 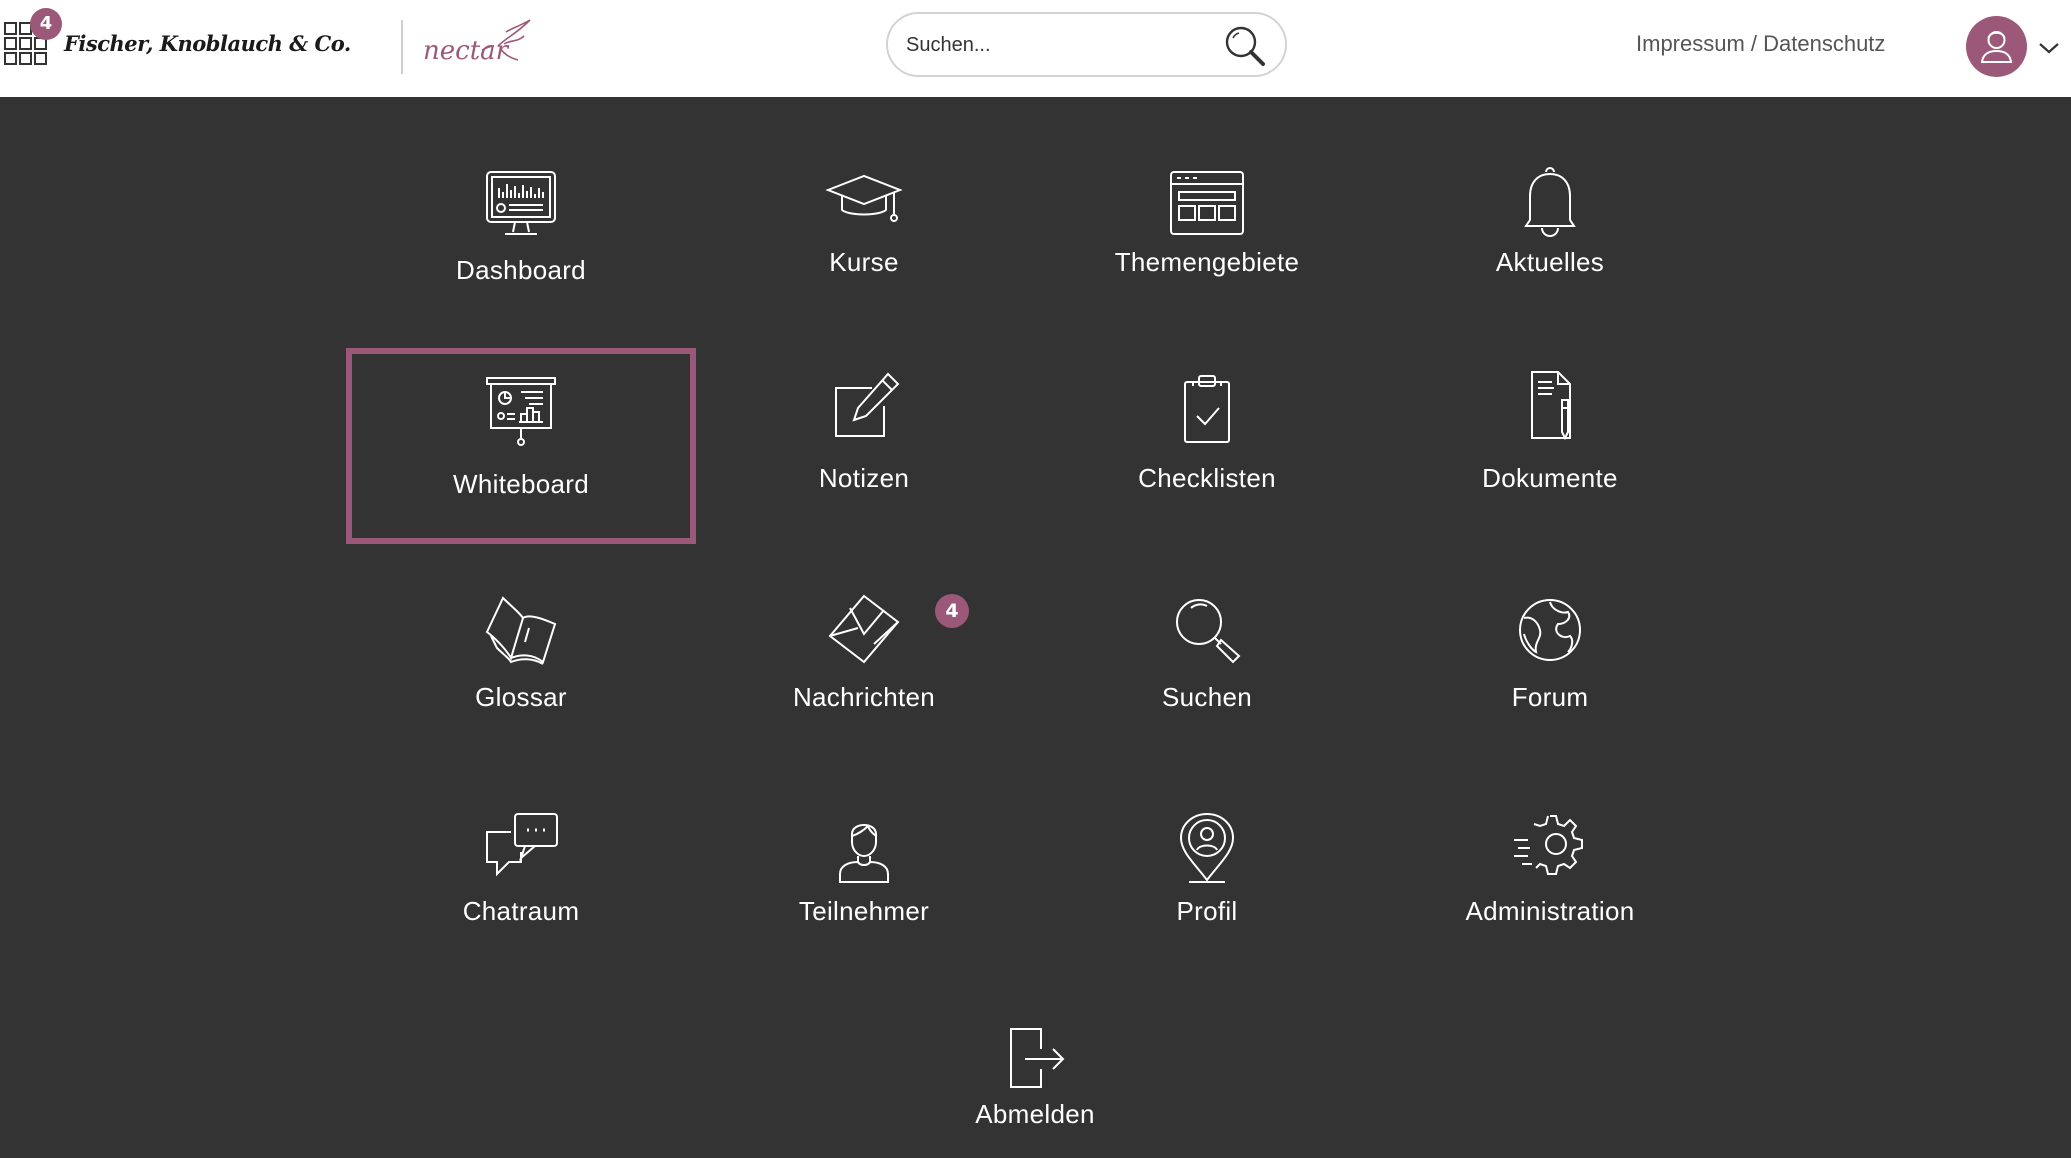 What do you see at coordinates (1550, 262) in the screenshot?
I see `tile-label: Aktuelles` at bounding box center [1550, 262].